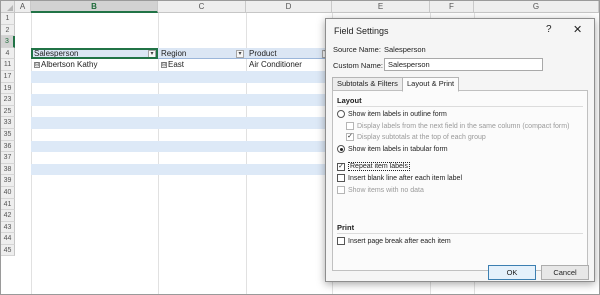  I want to click on select-all-triangle, so click(10, 8).